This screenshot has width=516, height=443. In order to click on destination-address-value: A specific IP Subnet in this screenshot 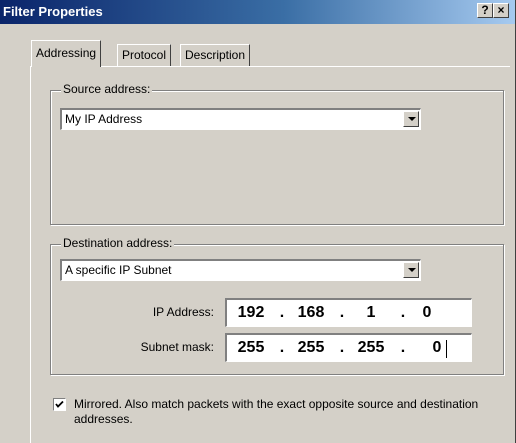, I will do `click(118, 270)`.